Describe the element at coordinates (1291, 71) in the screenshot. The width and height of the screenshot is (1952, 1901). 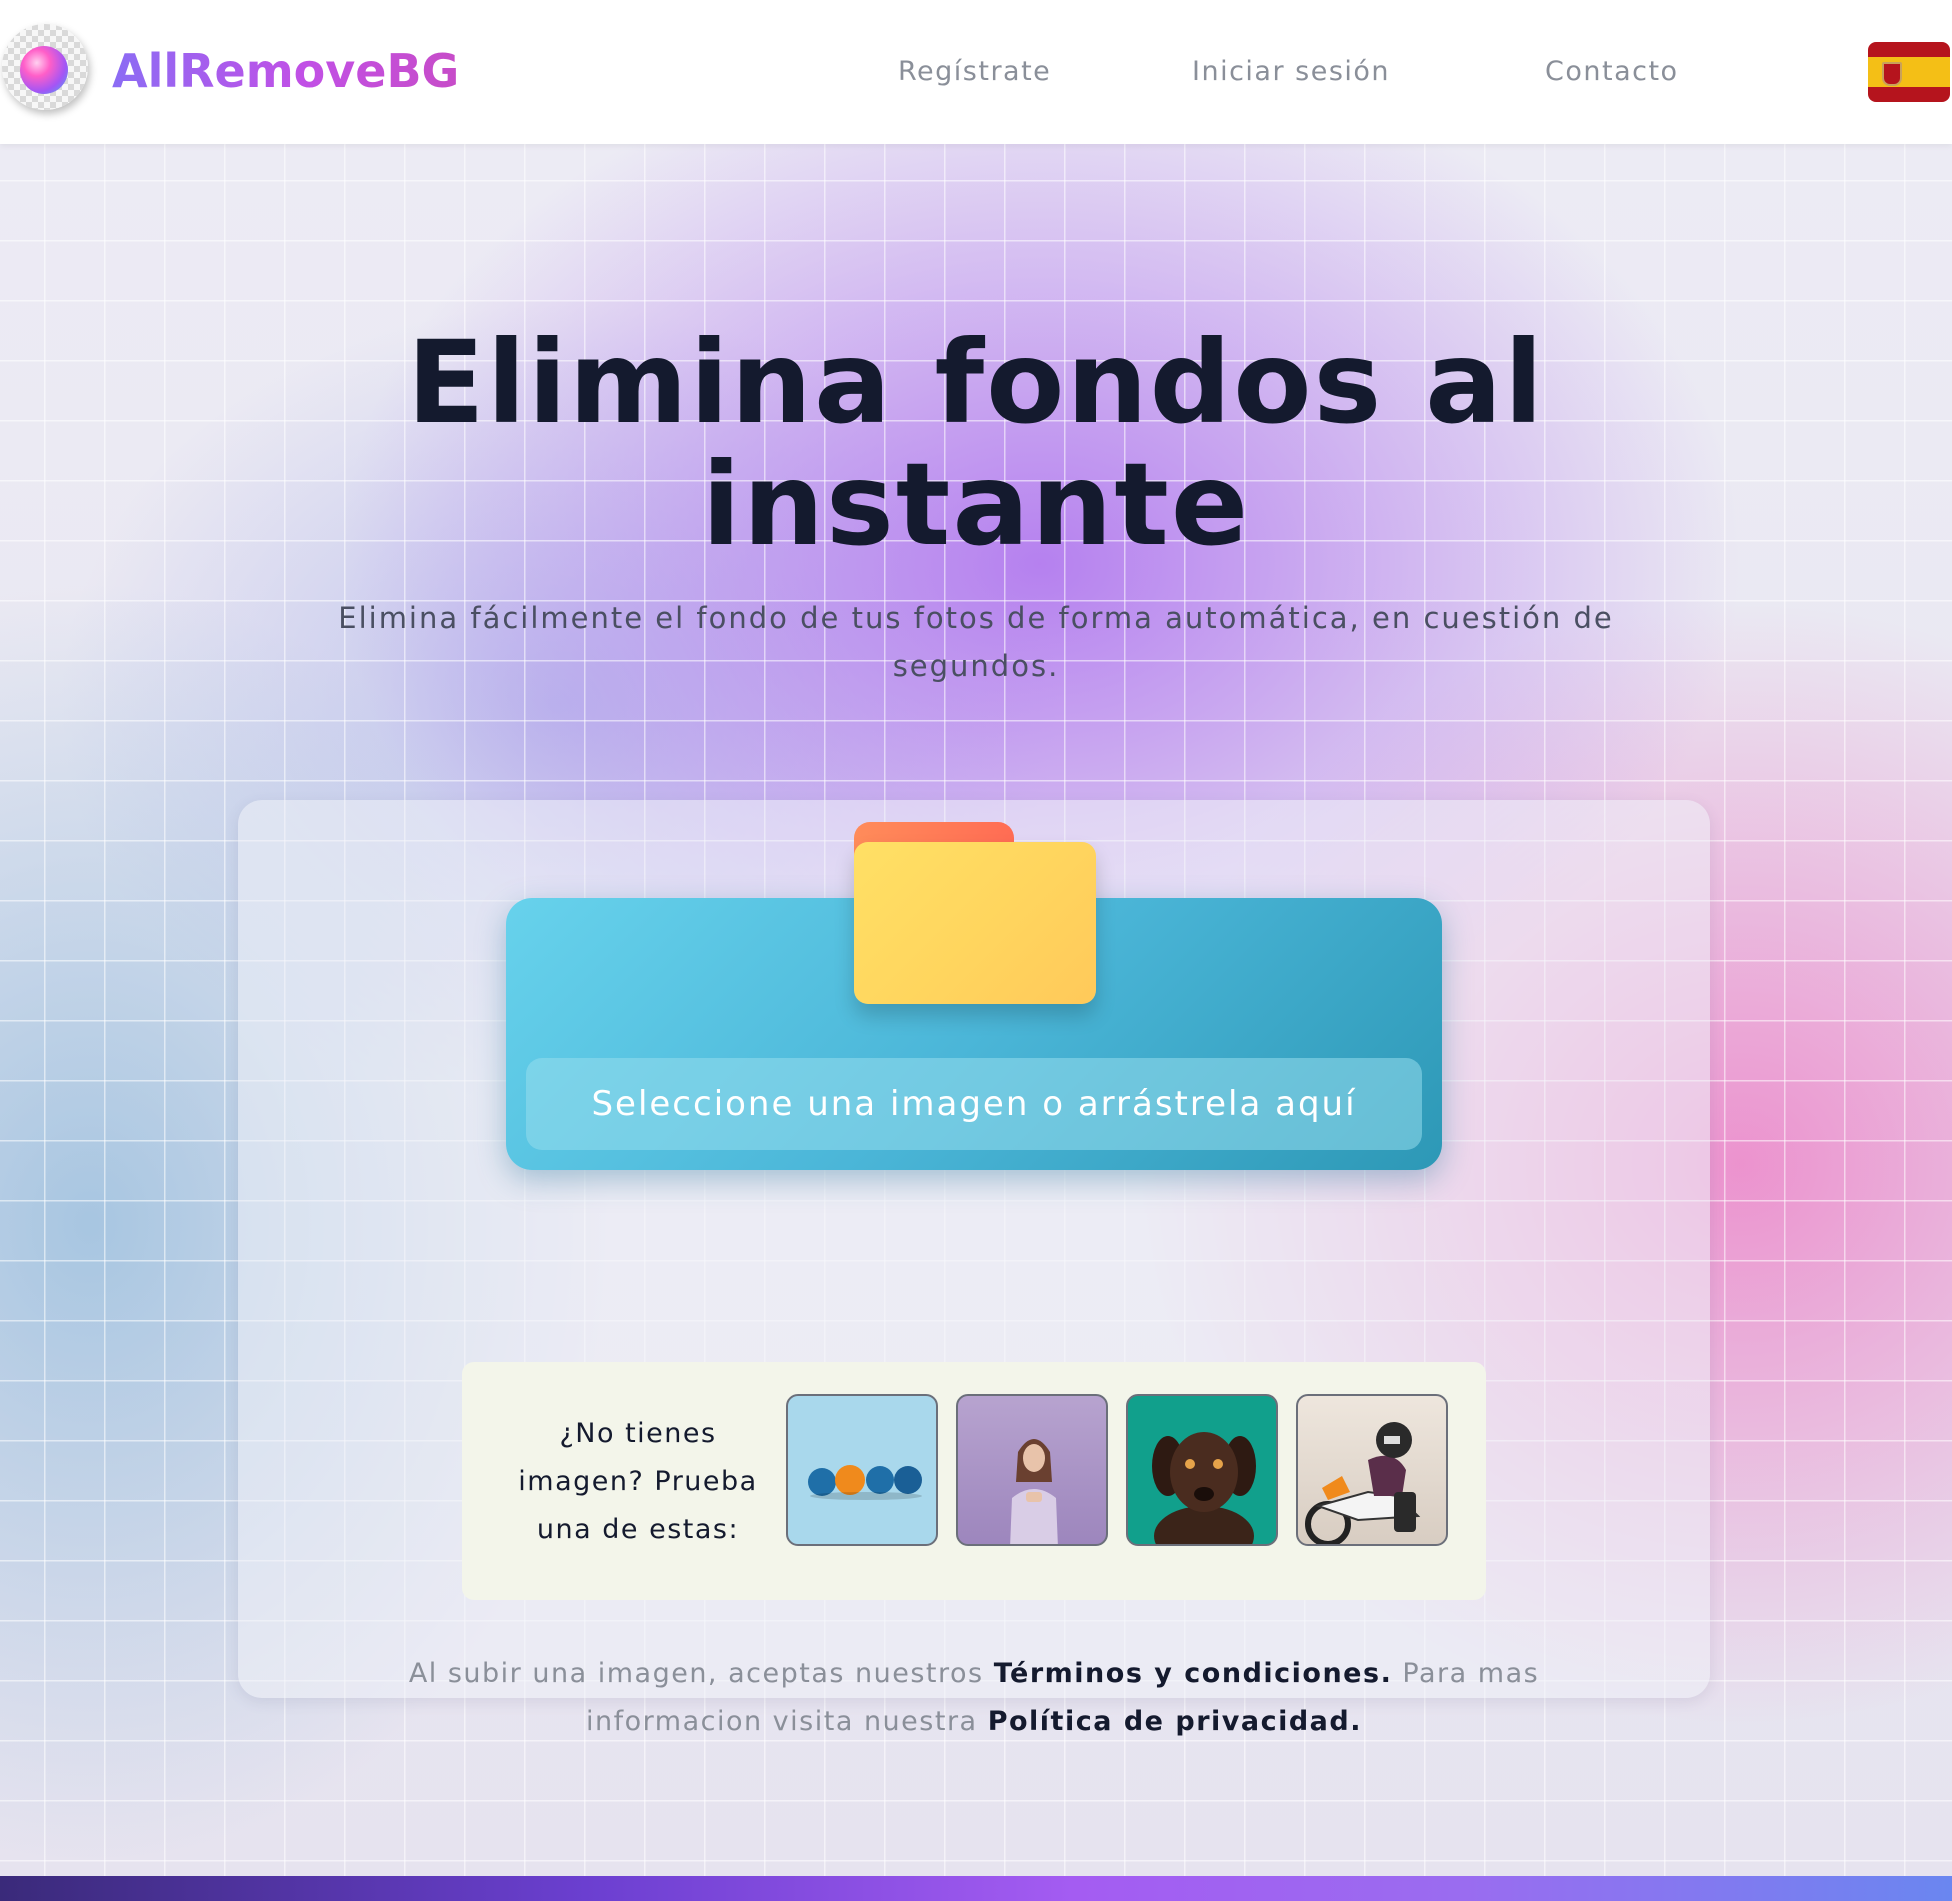
I see `nav-login-link: Iniciar sesión` at that location.